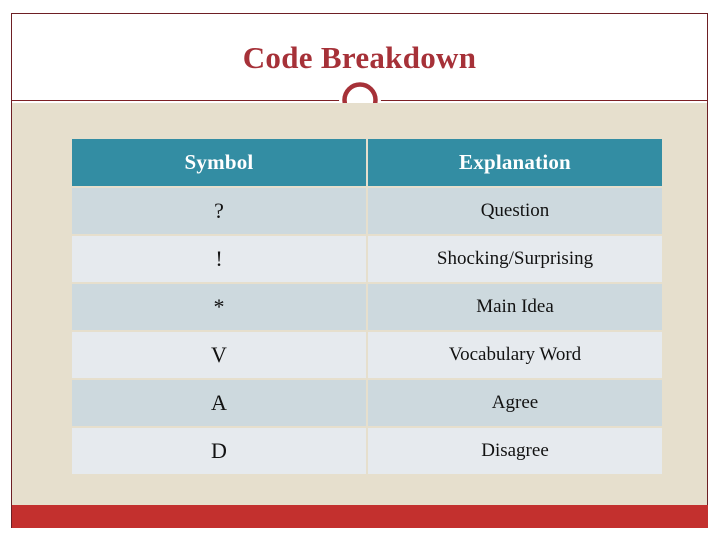  Describe the element at coordinates (219, 307) in the screenshot. I see `cell-symbol: *` at that location.